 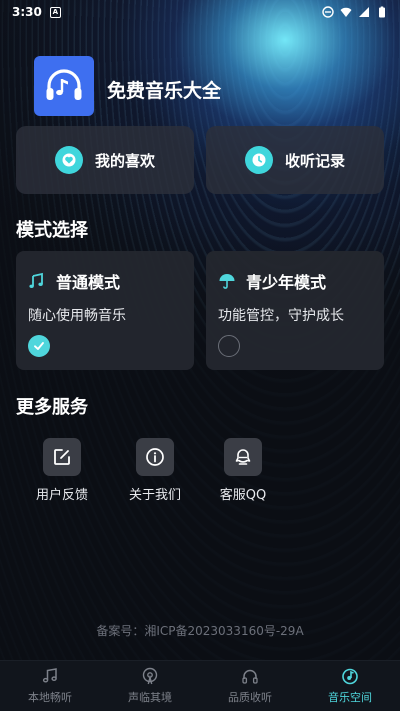 What do you see at coordinates (155, 457) in the screenshot?
I see `info-icon` at bounding box center [155, 457].